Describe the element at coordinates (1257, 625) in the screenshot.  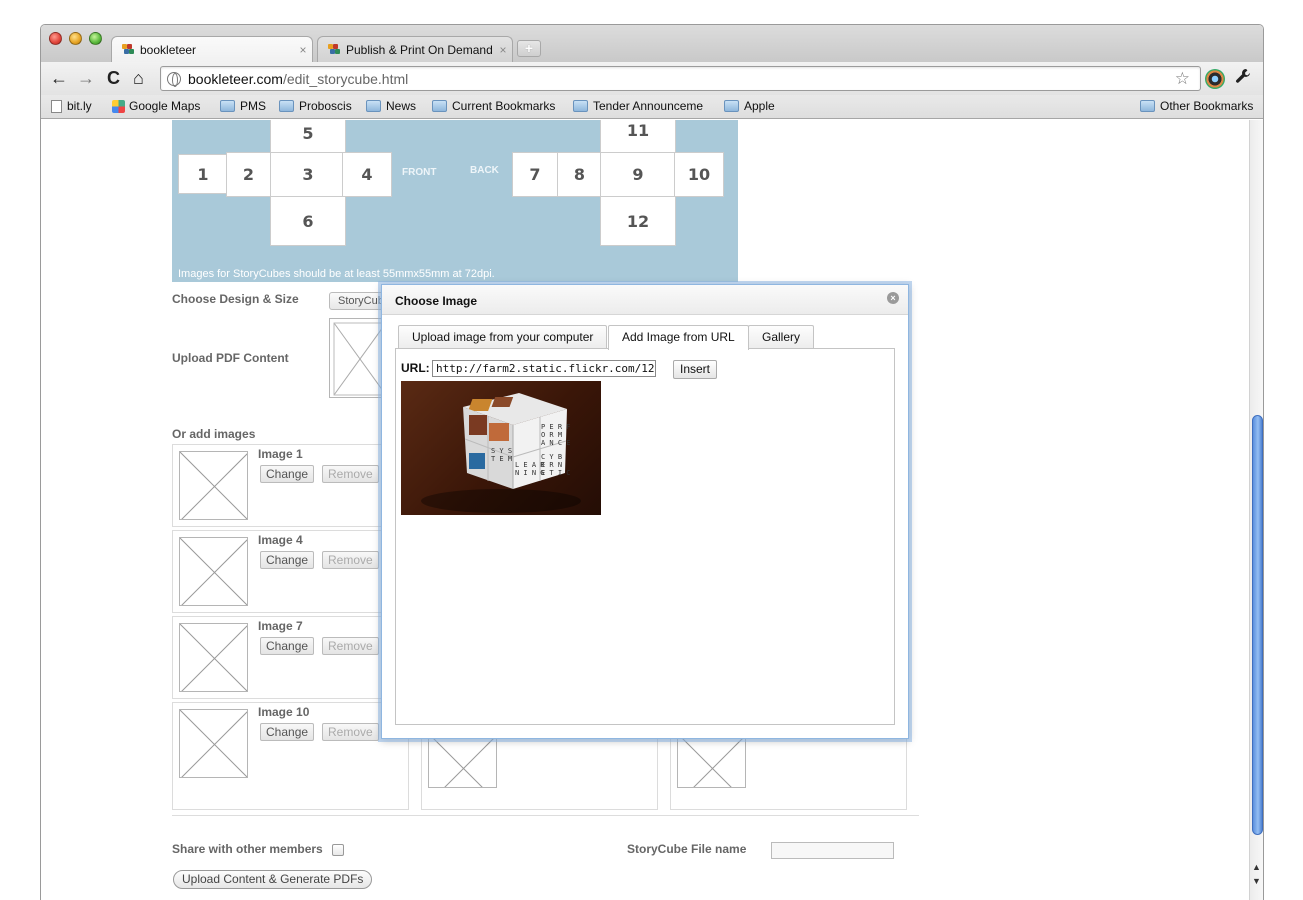
I see `scrollbar-thumb` at that location.